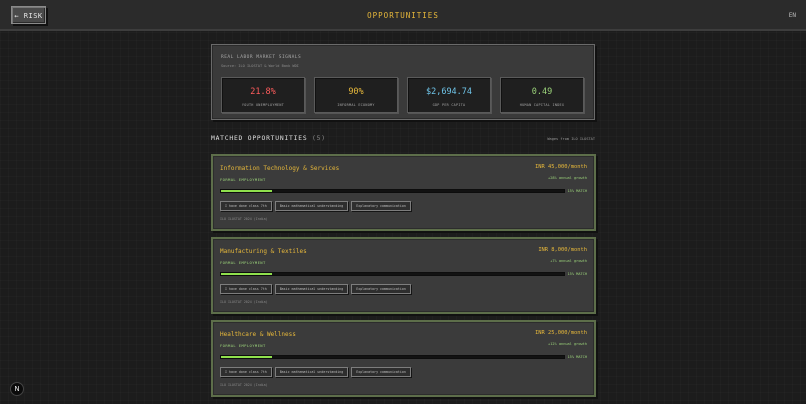 This screenshot has height=404, width=806. I want to click on language-toggle: EN, so click(792, 15).